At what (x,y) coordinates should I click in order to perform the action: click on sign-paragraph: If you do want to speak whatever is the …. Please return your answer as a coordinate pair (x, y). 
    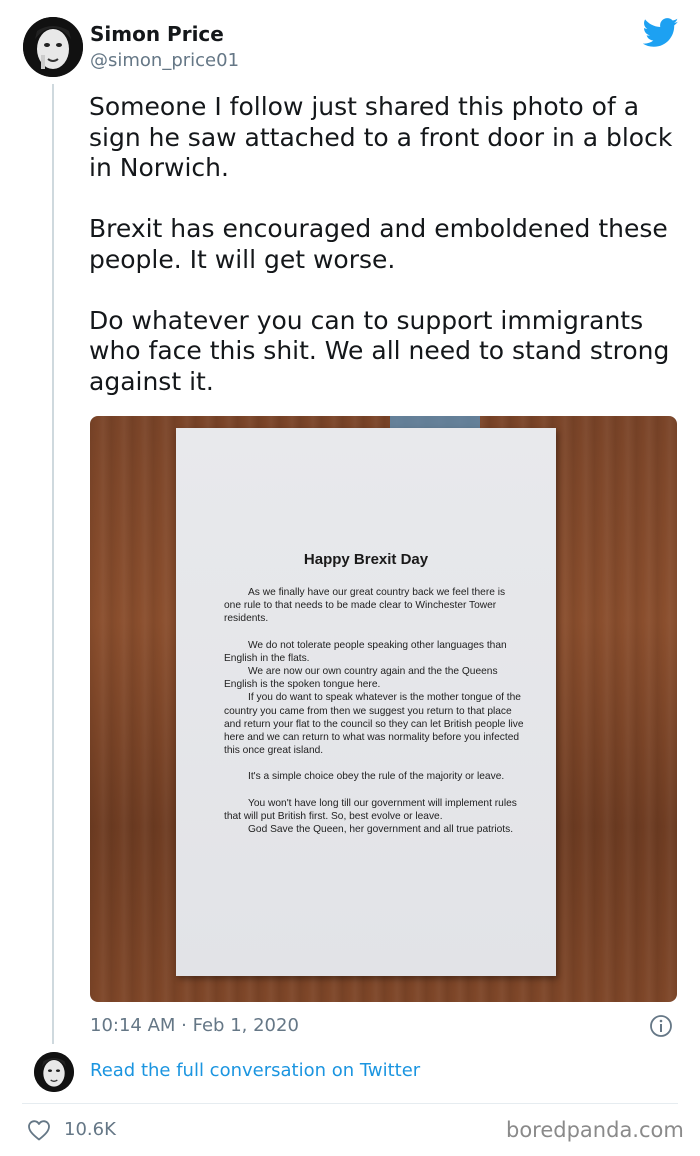
    Looking at the image, I should click on (374, 724).